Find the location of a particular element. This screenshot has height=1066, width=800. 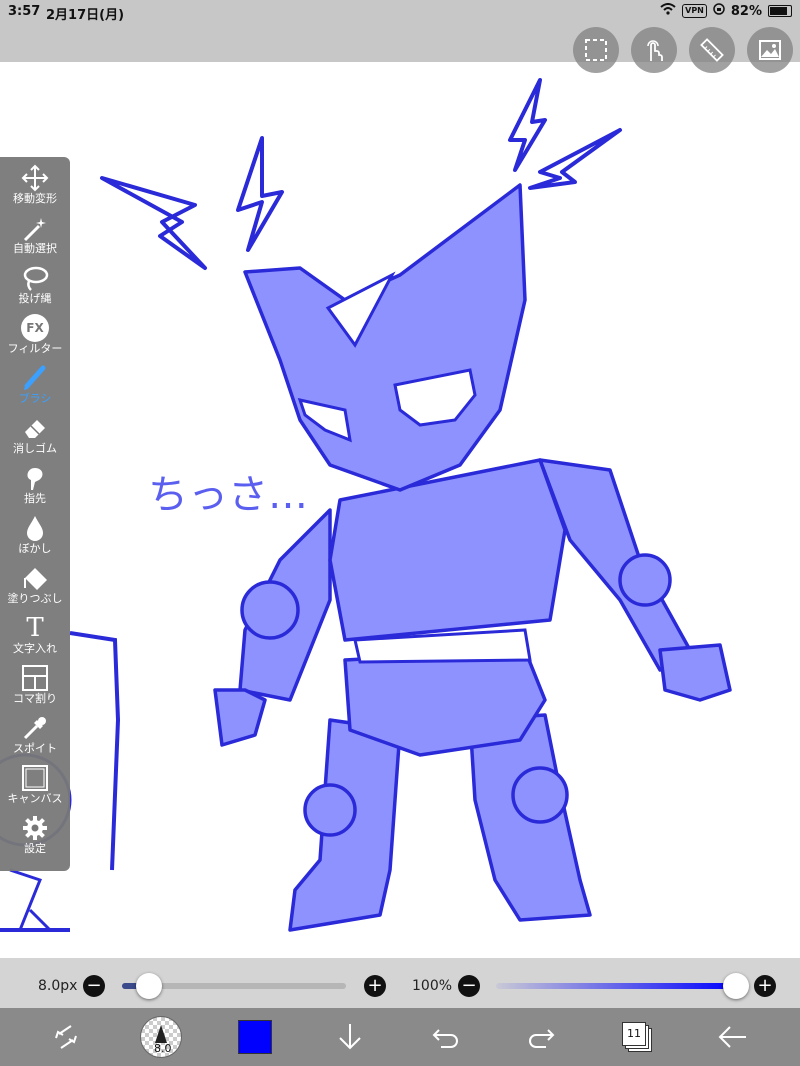

brush-size-label: 8.0px is located at coordinates (58, 986).